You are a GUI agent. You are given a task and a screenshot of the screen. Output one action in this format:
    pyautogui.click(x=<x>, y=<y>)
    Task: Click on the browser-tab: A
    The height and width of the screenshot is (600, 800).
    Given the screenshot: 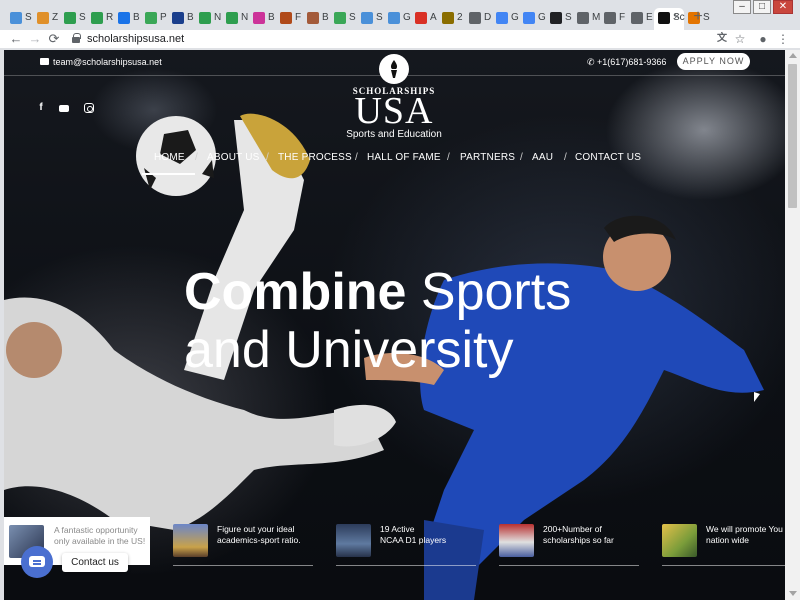 What is the action you would take?
    pyautogui.click(x=424, y=19)
    